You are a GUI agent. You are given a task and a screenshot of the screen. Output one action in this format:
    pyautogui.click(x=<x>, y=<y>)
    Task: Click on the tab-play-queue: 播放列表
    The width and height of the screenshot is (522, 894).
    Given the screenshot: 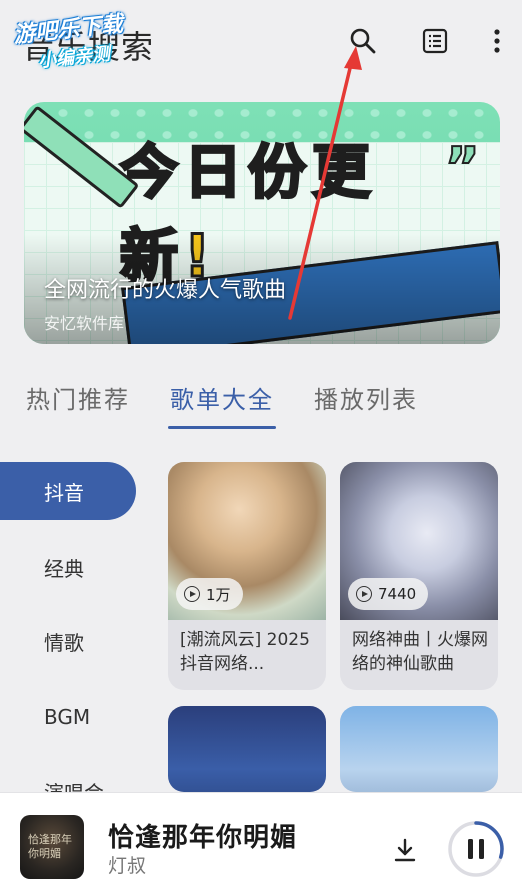 What is the action you would take?
    pyautogui.click(x=366, y=397)
    